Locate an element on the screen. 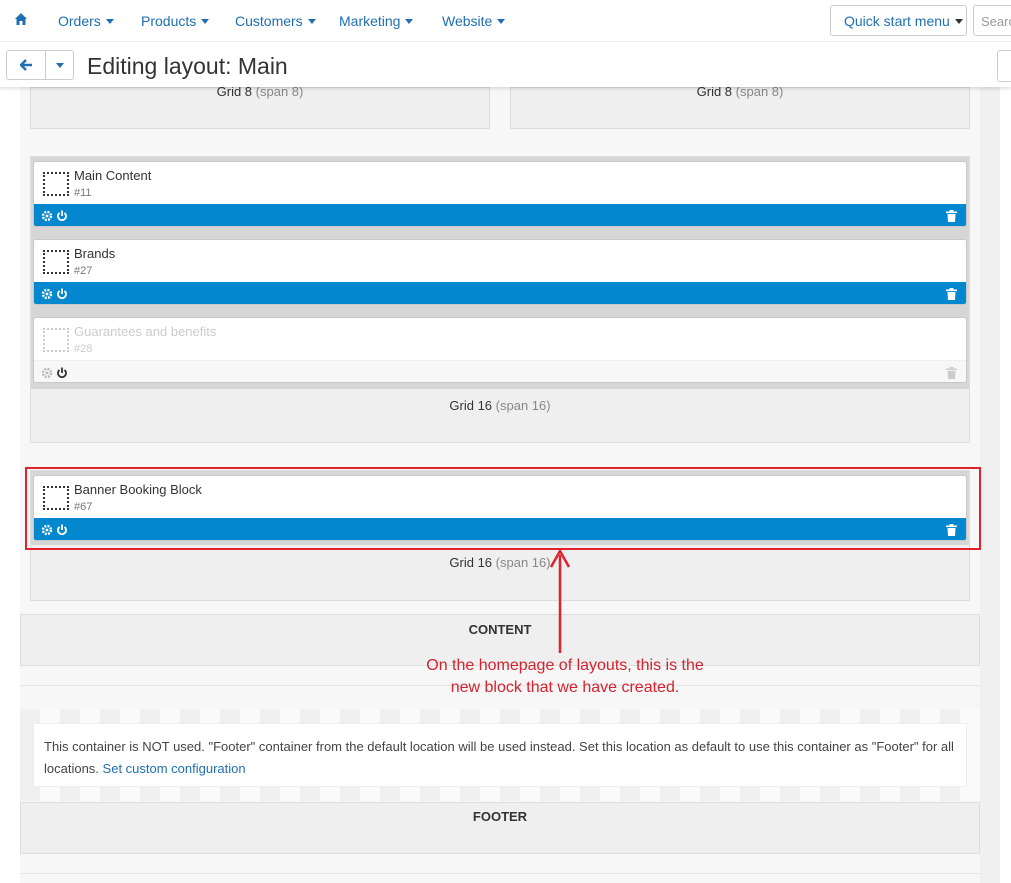  grid-8-left: Grid 8 (span 8) is located at coordinates (260, 106).